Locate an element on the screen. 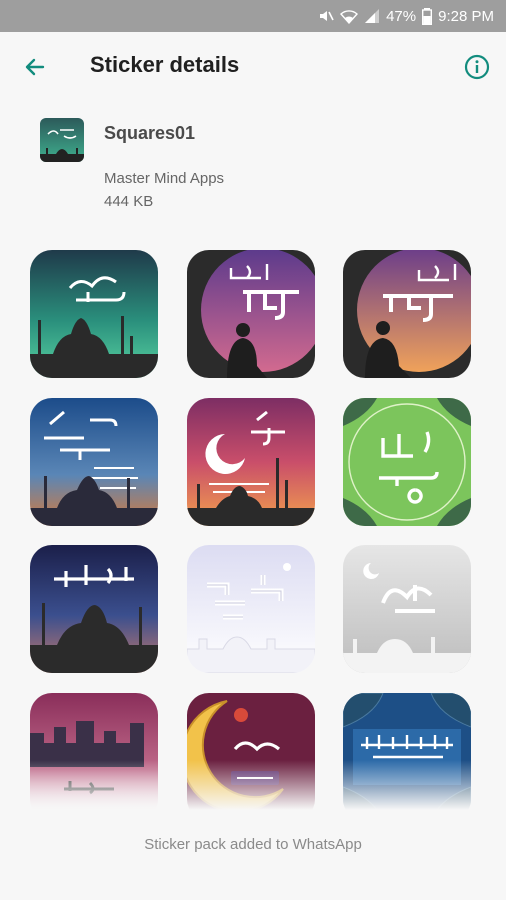 This screenshot has height=900, width=506. back-button is located at coordinates (35, 67).